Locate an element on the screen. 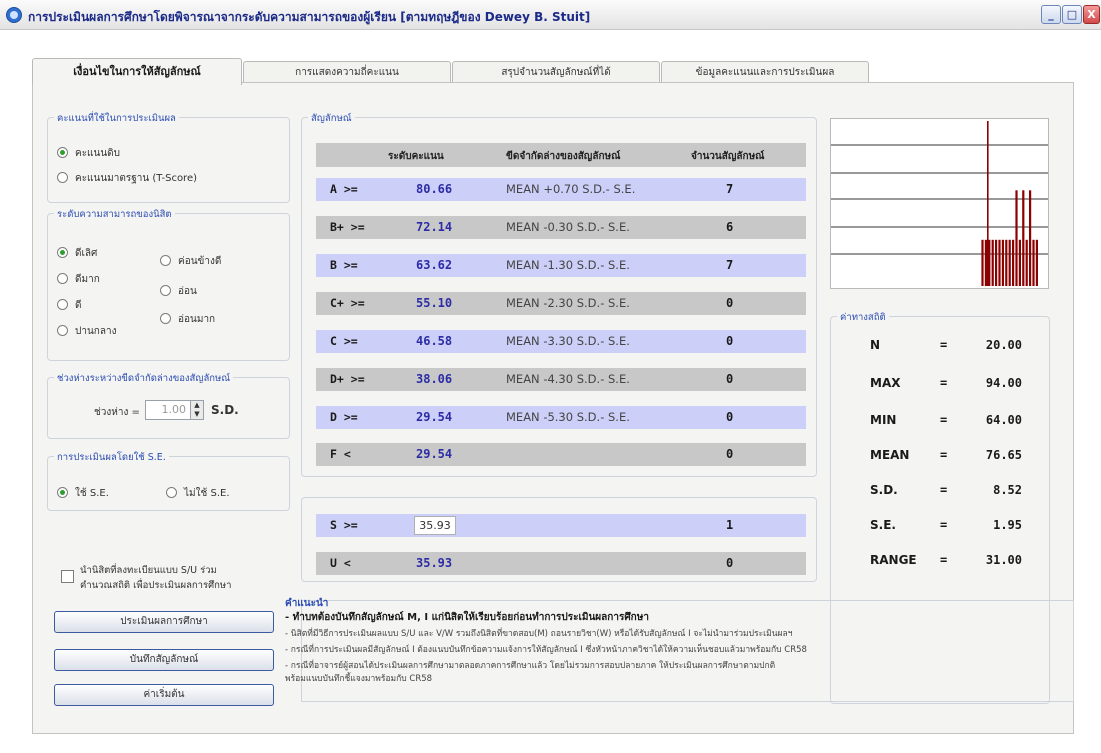 Image resolution: width=1101 pixels, height=753 pixels. grades-legend: สัญลักษณ์ is located at coordinates (331, 118).